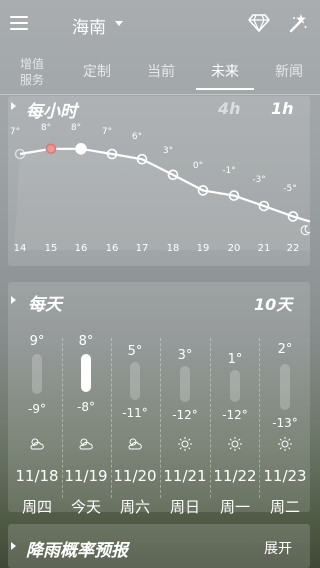 The height and width of the screenshot is (568, 320). What do you see at coordinates (86, 407) in the screenshot?
I see `day-low-temp: -8°` at bounding box center [86, 407].